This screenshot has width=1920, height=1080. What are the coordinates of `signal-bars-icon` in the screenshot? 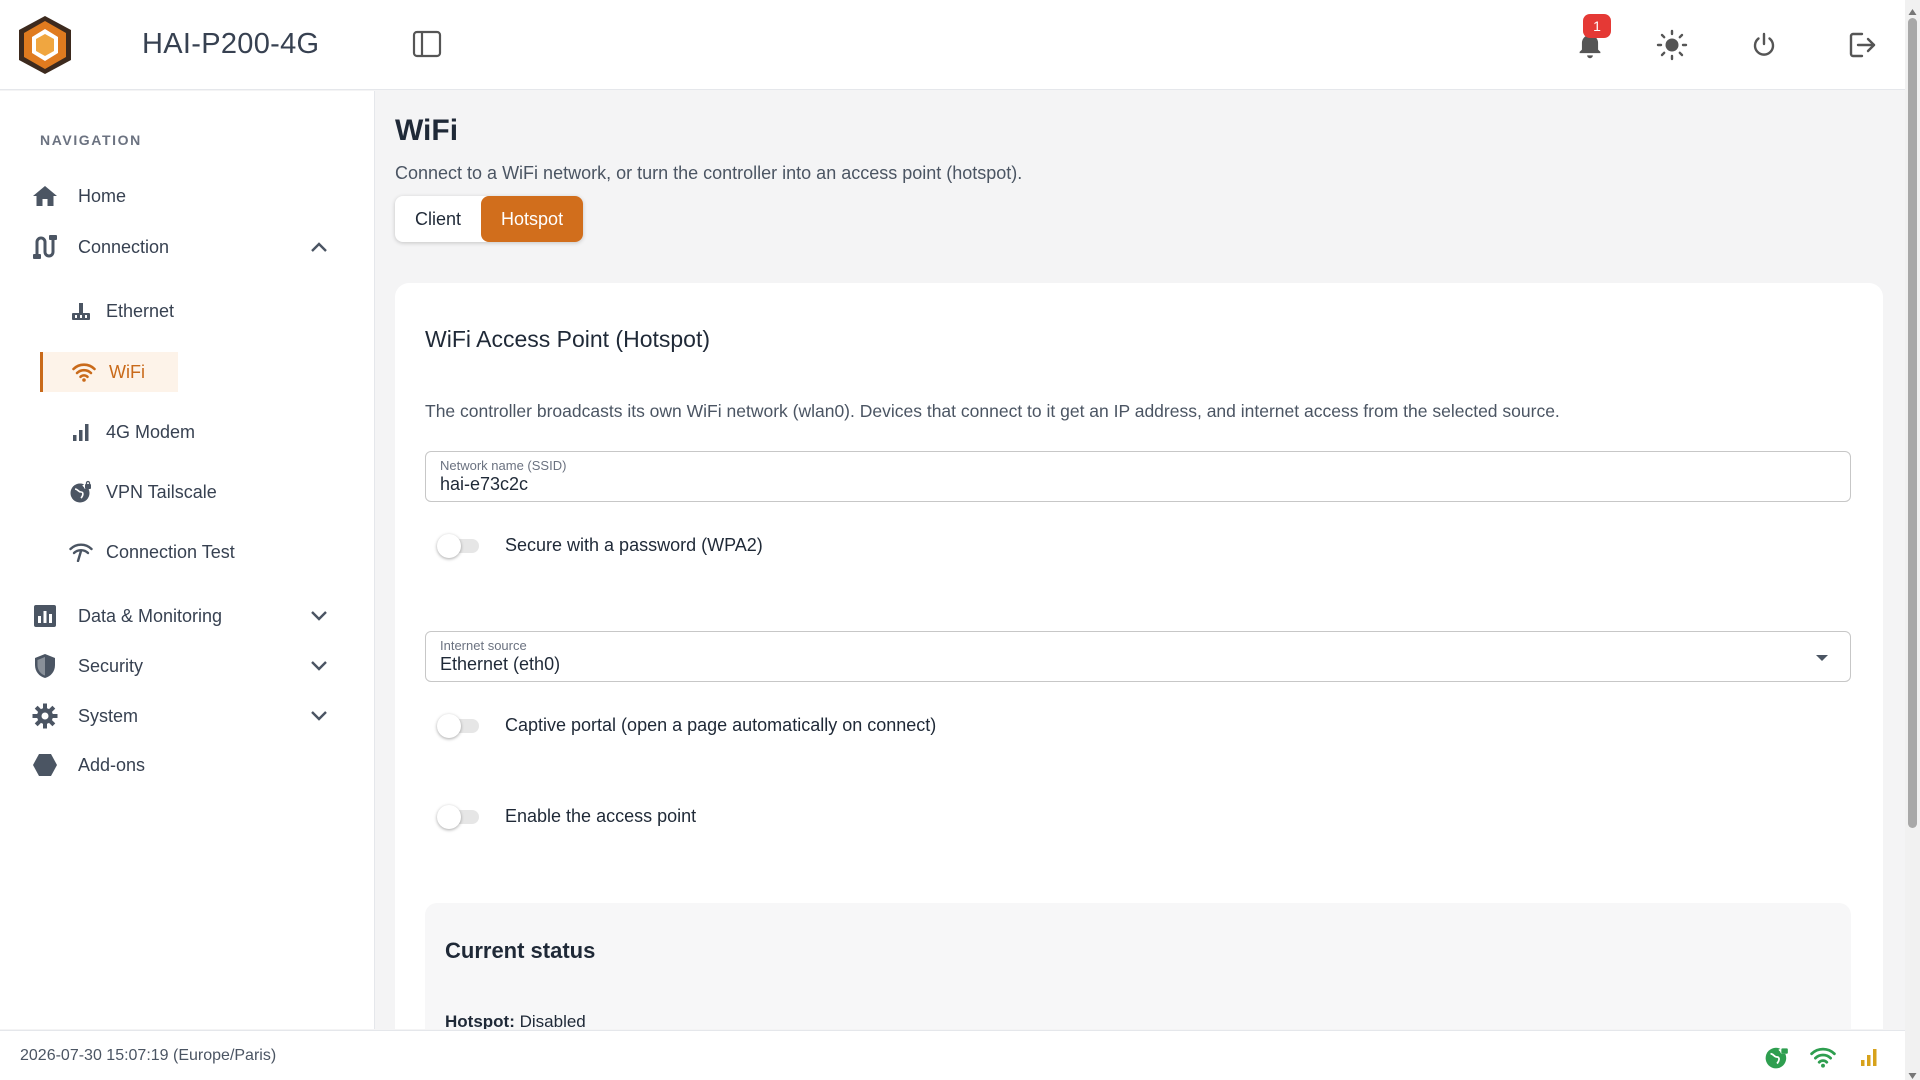 It's located at (81, 432).